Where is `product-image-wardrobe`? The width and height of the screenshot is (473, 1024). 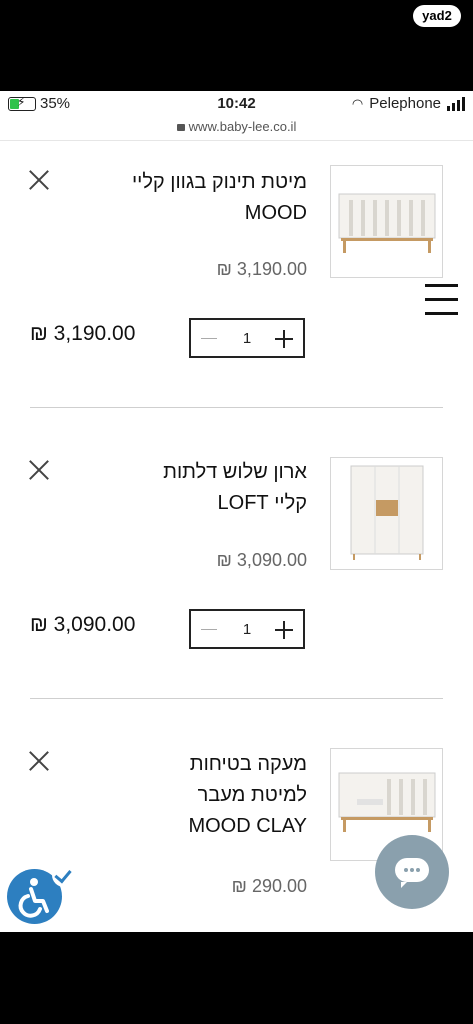
product-image-wardrobe is located at coordinates (386, 513).